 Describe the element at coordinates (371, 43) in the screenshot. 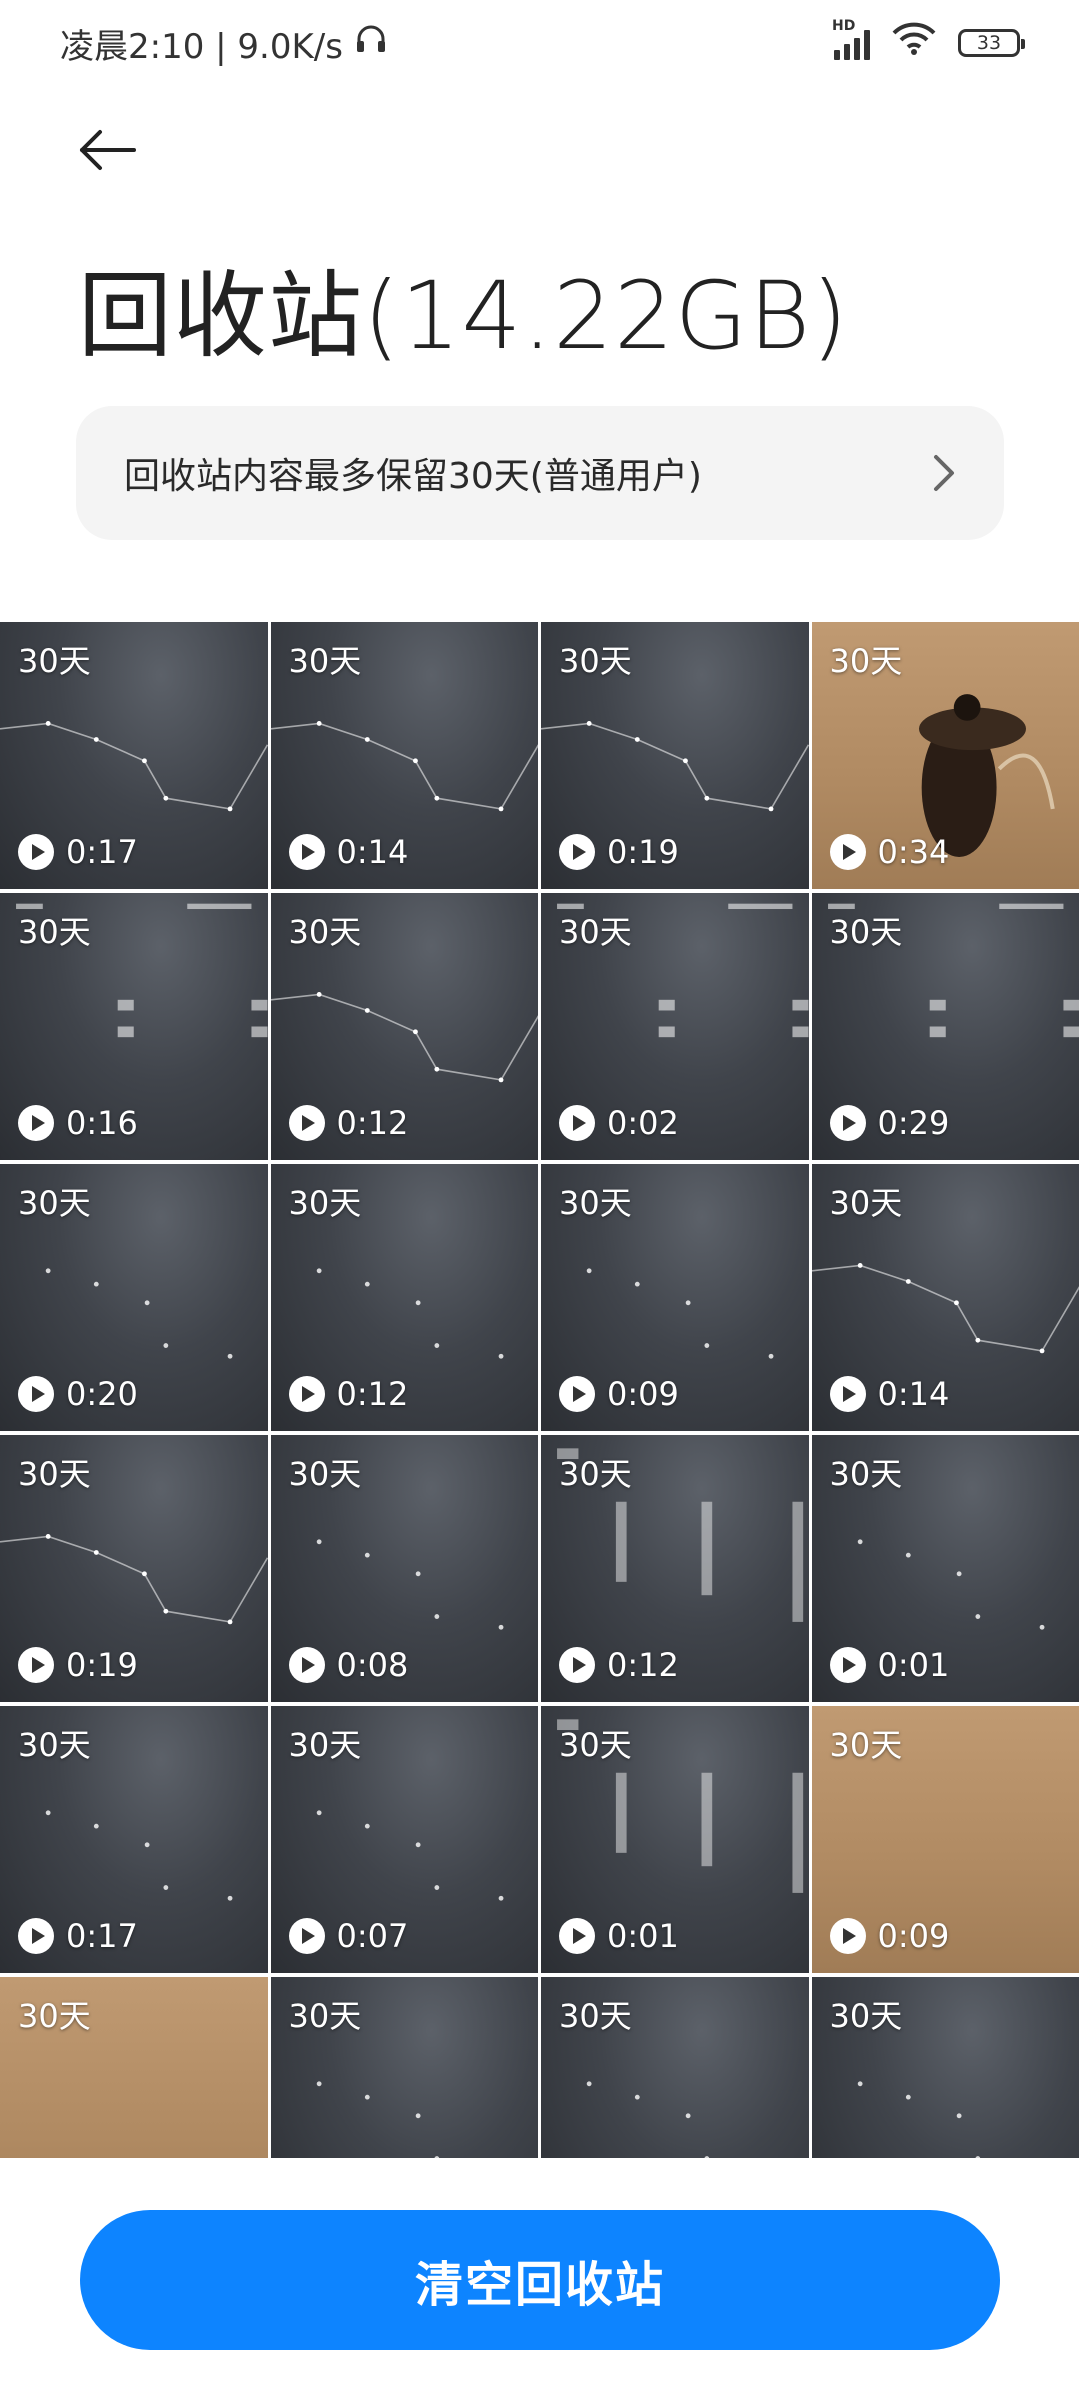

I see `headphones-icon` at that location.